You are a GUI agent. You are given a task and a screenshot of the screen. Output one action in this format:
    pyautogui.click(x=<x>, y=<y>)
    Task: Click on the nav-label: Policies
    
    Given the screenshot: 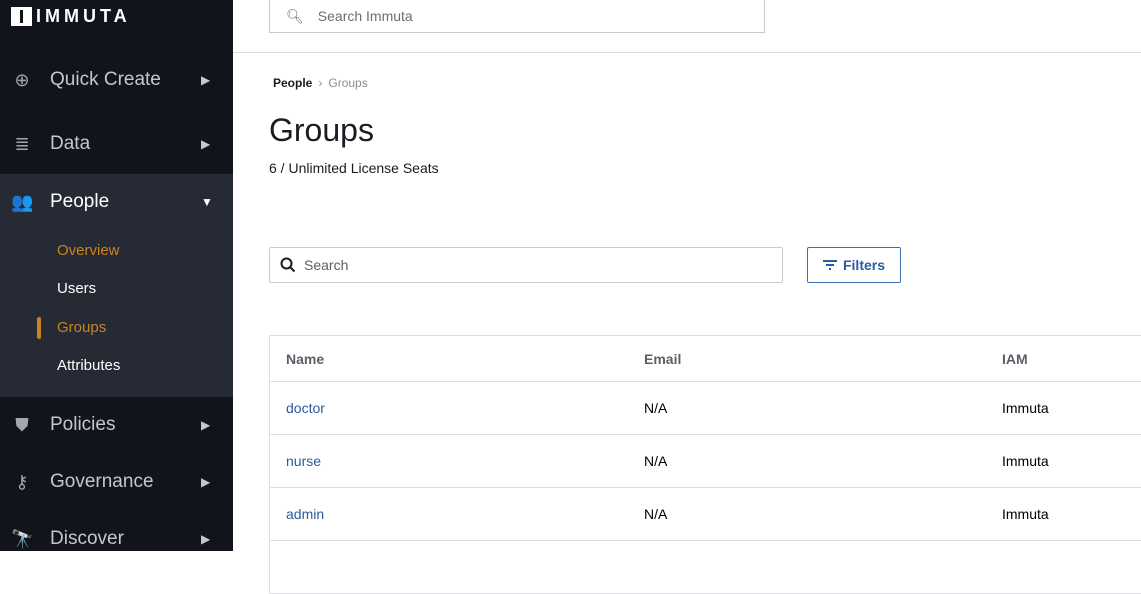 What is the action you would take?
    pyautogui.click(x=83, y=424)
    